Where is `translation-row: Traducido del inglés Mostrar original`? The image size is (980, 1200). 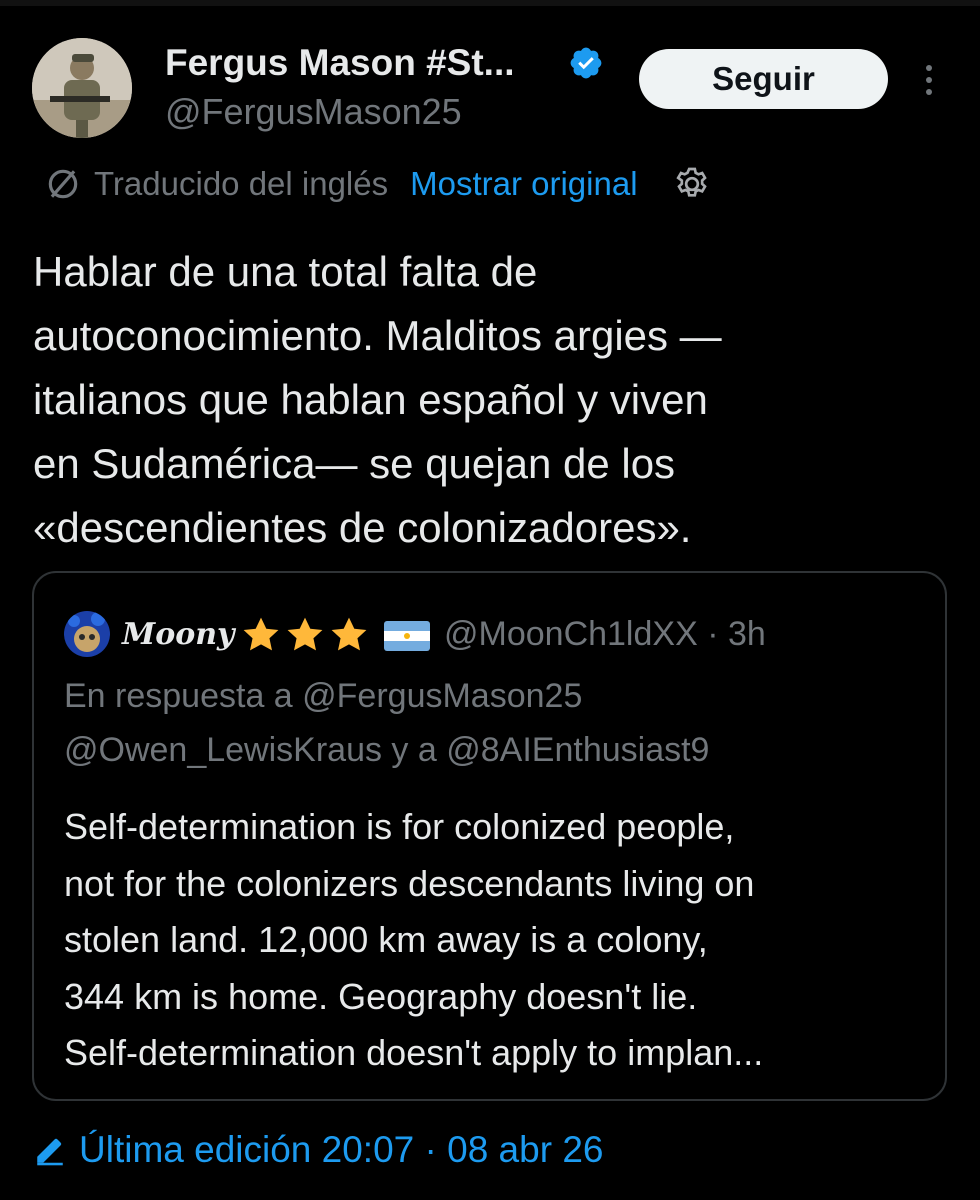 translation-row: Traducido del inglés Mostrar original is located at coordinates (378, 184).